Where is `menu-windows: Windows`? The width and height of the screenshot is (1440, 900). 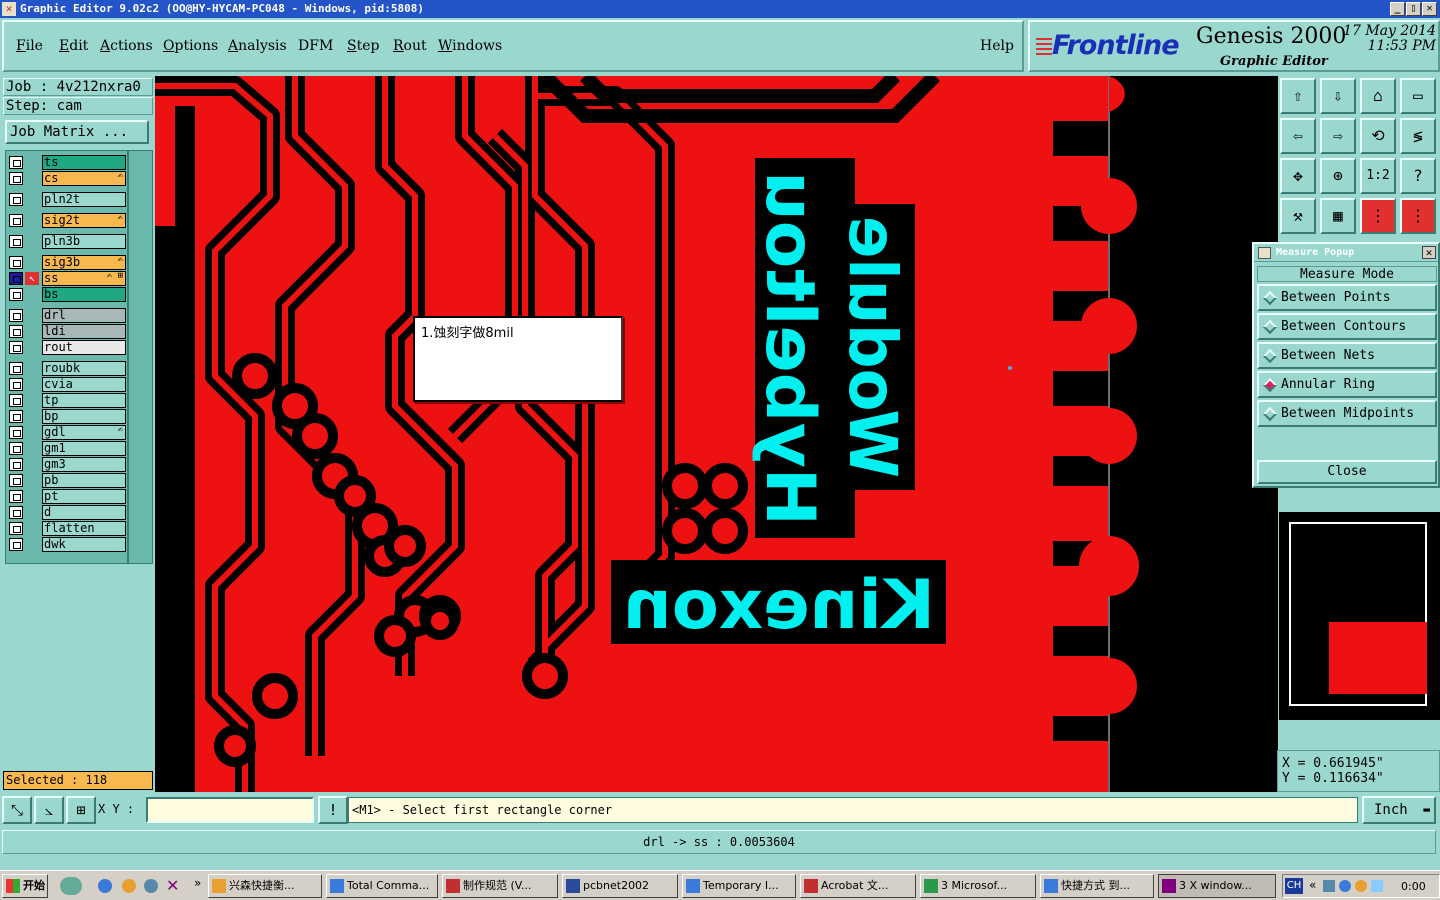 menu-windows: Windows is located at coordinates (470, 46).